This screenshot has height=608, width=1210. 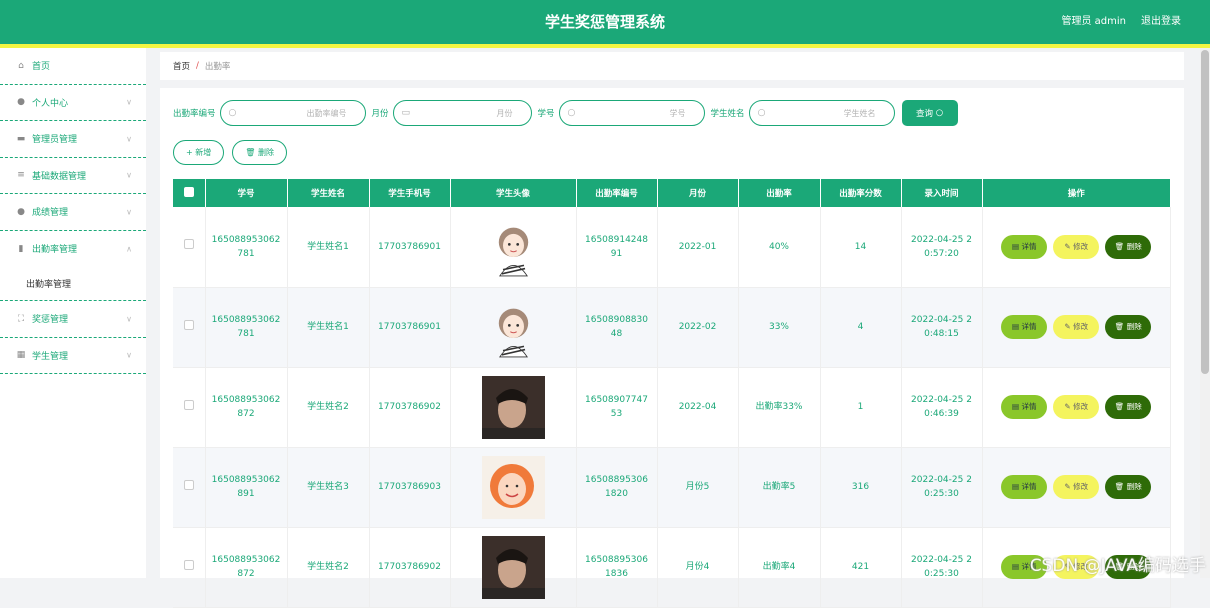 I want to click on cell-score: 4, so click(x=860, y=327).